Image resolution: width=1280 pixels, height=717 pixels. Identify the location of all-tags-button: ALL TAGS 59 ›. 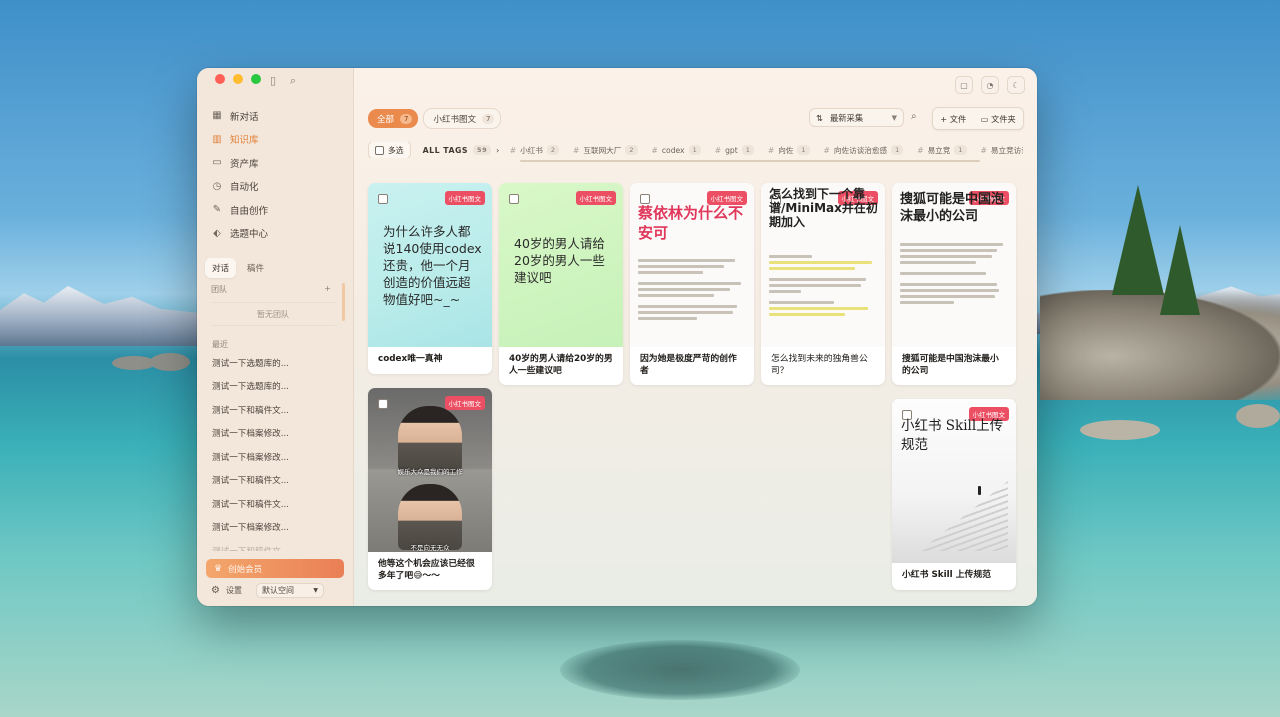
(461, 150).